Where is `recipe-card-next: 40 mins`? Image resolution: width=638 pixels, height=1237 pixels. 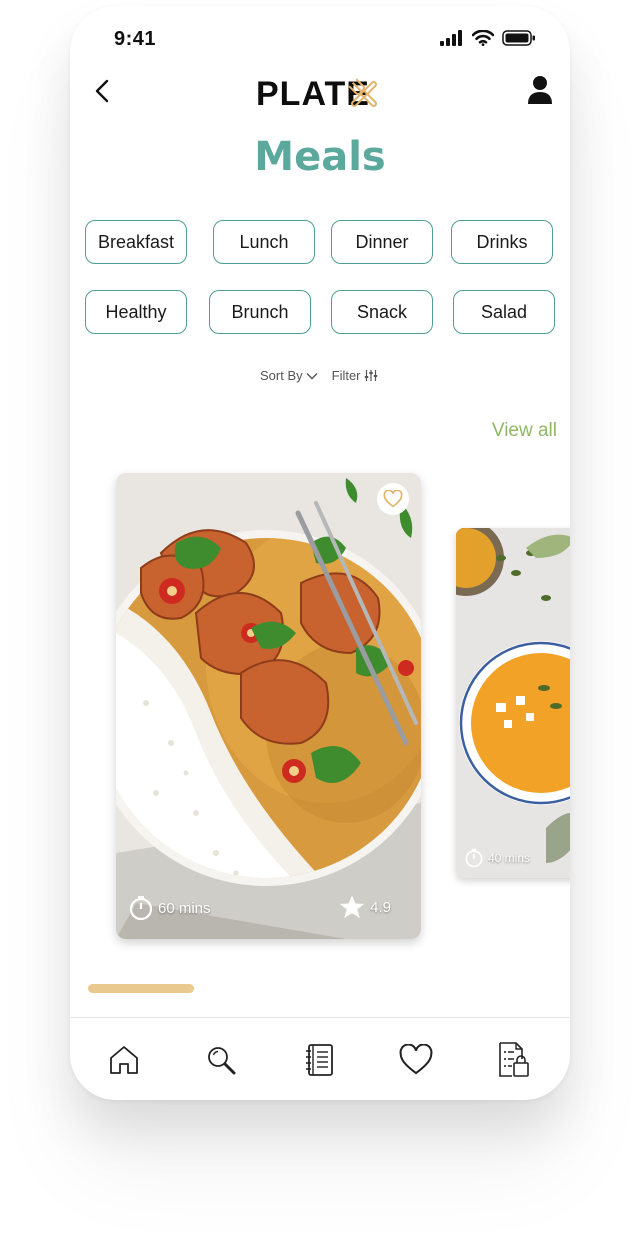 recipe-card-next: 40 mins is located at coordinates (513, 703).